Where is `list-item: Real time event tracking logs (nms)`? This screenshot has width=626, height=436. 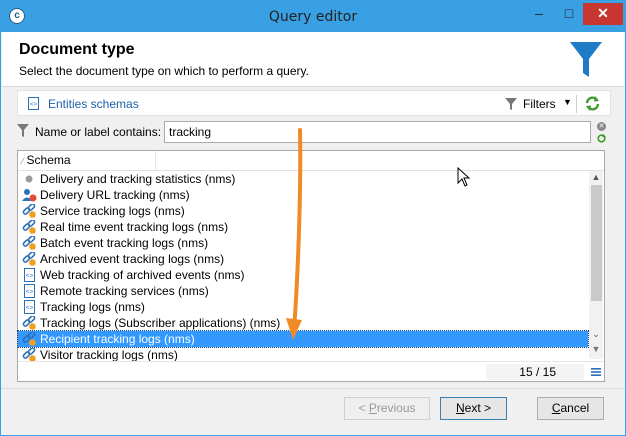
list-item: Real time event tracking logs (nms) is located at coordinates (303, 227).